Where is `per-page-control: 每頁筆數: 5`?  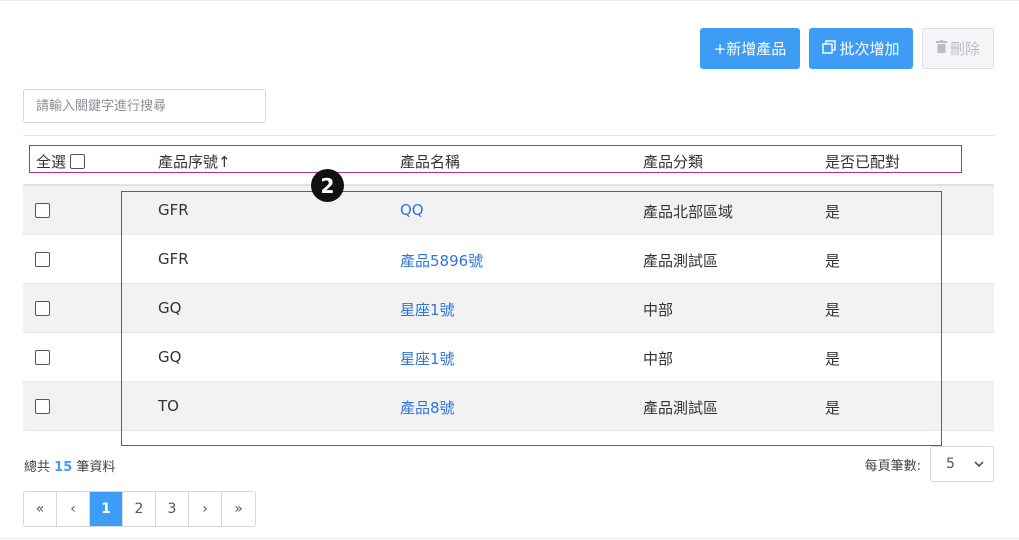
per-page-control: 每頁筆數: 5 is located at coordinates (929, 464).